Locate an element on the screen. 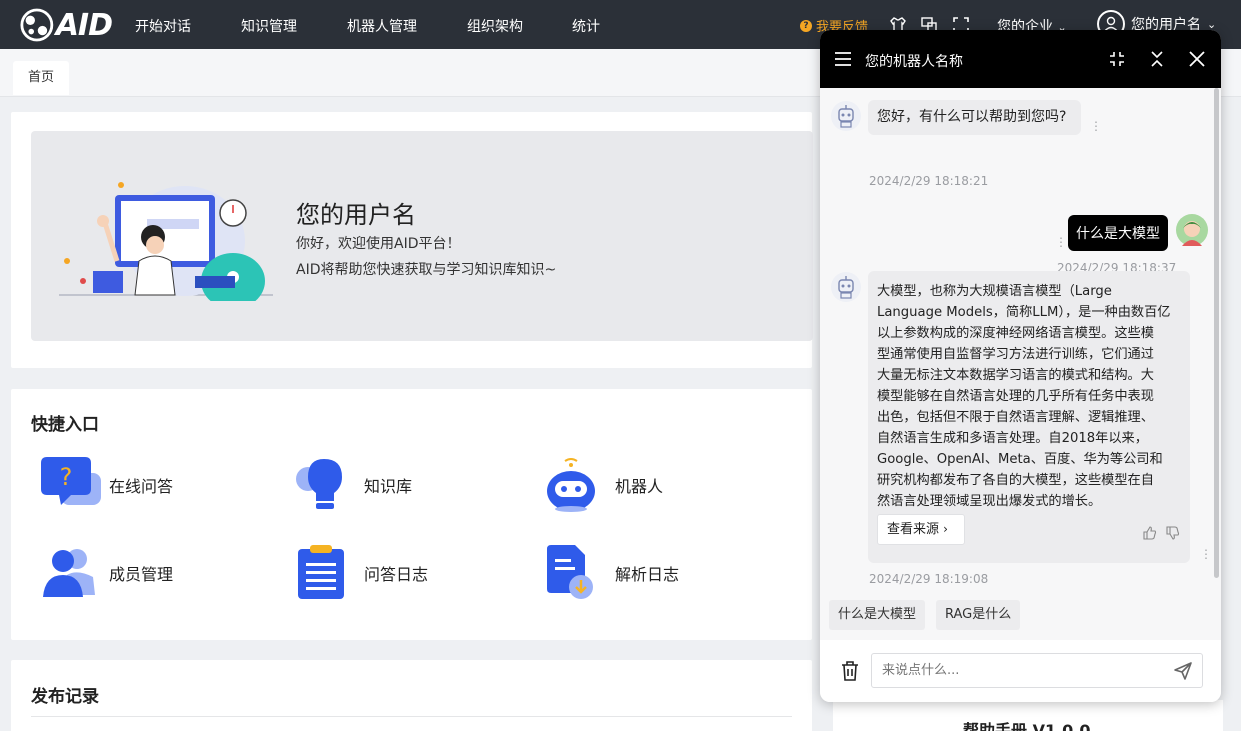  message-time: 2024/2/29 18:18:21 is located at coordinates (929, 181).